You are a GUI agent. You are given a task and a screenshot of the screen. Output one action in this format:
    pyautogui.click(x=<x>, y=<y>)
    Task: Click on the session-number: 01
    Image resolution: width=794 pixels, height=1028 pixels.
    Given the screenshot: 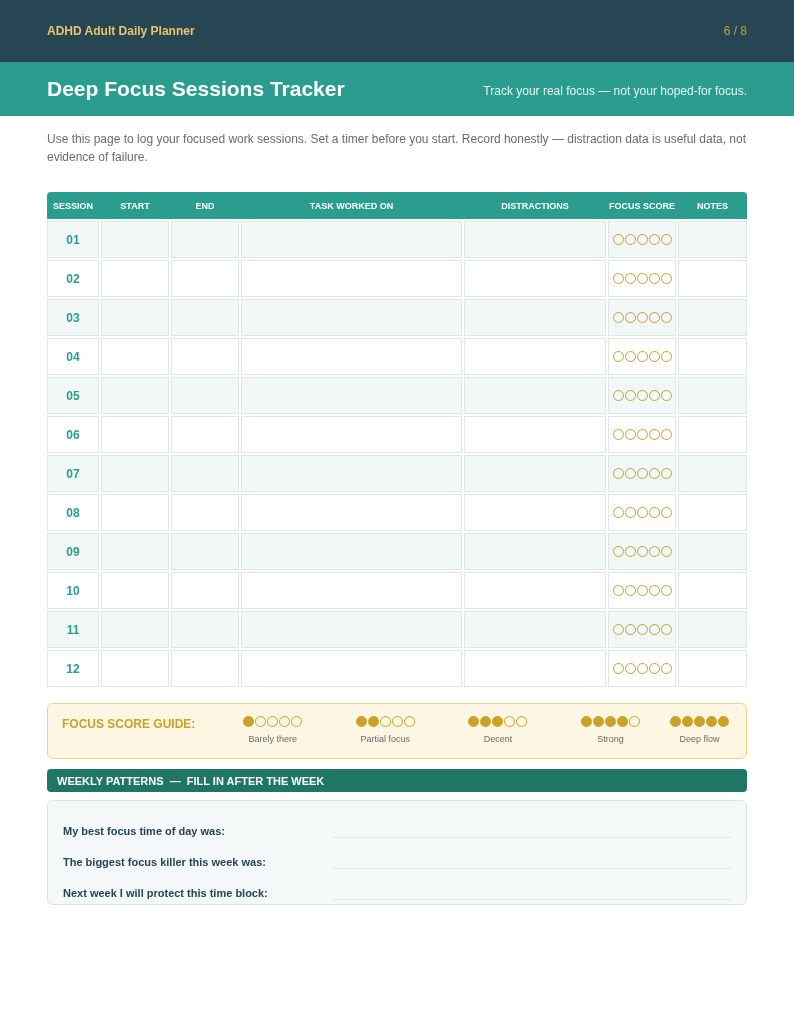 What is the action you would take?
    pyautogui.click(x=73, y=239)
    